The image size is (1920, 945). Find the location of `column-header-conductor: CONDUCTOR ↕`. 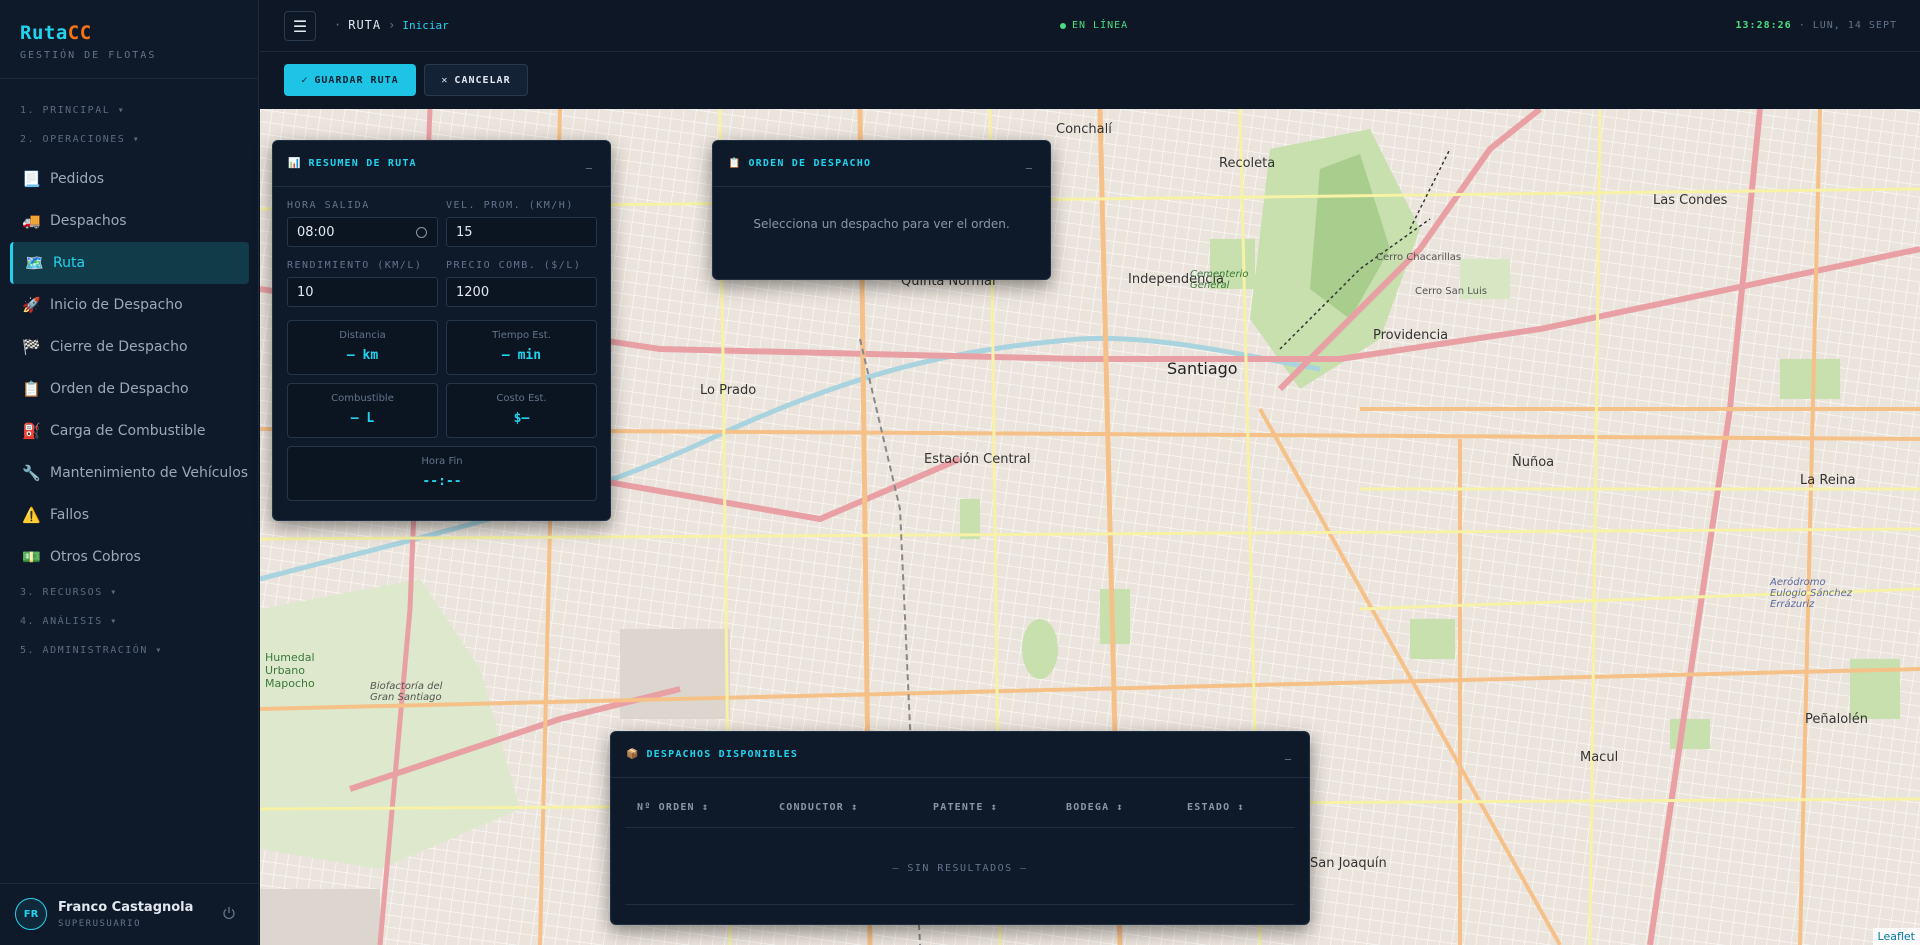

column-header-conductor: CONDUCTOR ↕ is located at coordinates (844, 807).